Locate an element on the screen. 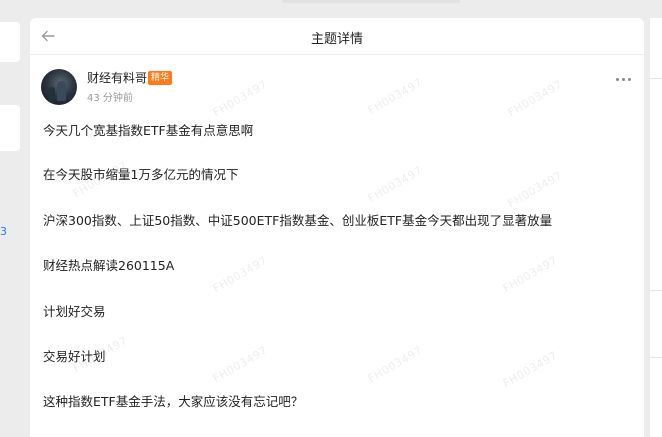 This screenshot has width=662, height=437. more-dots-icon is located at coordinates (624, 79).